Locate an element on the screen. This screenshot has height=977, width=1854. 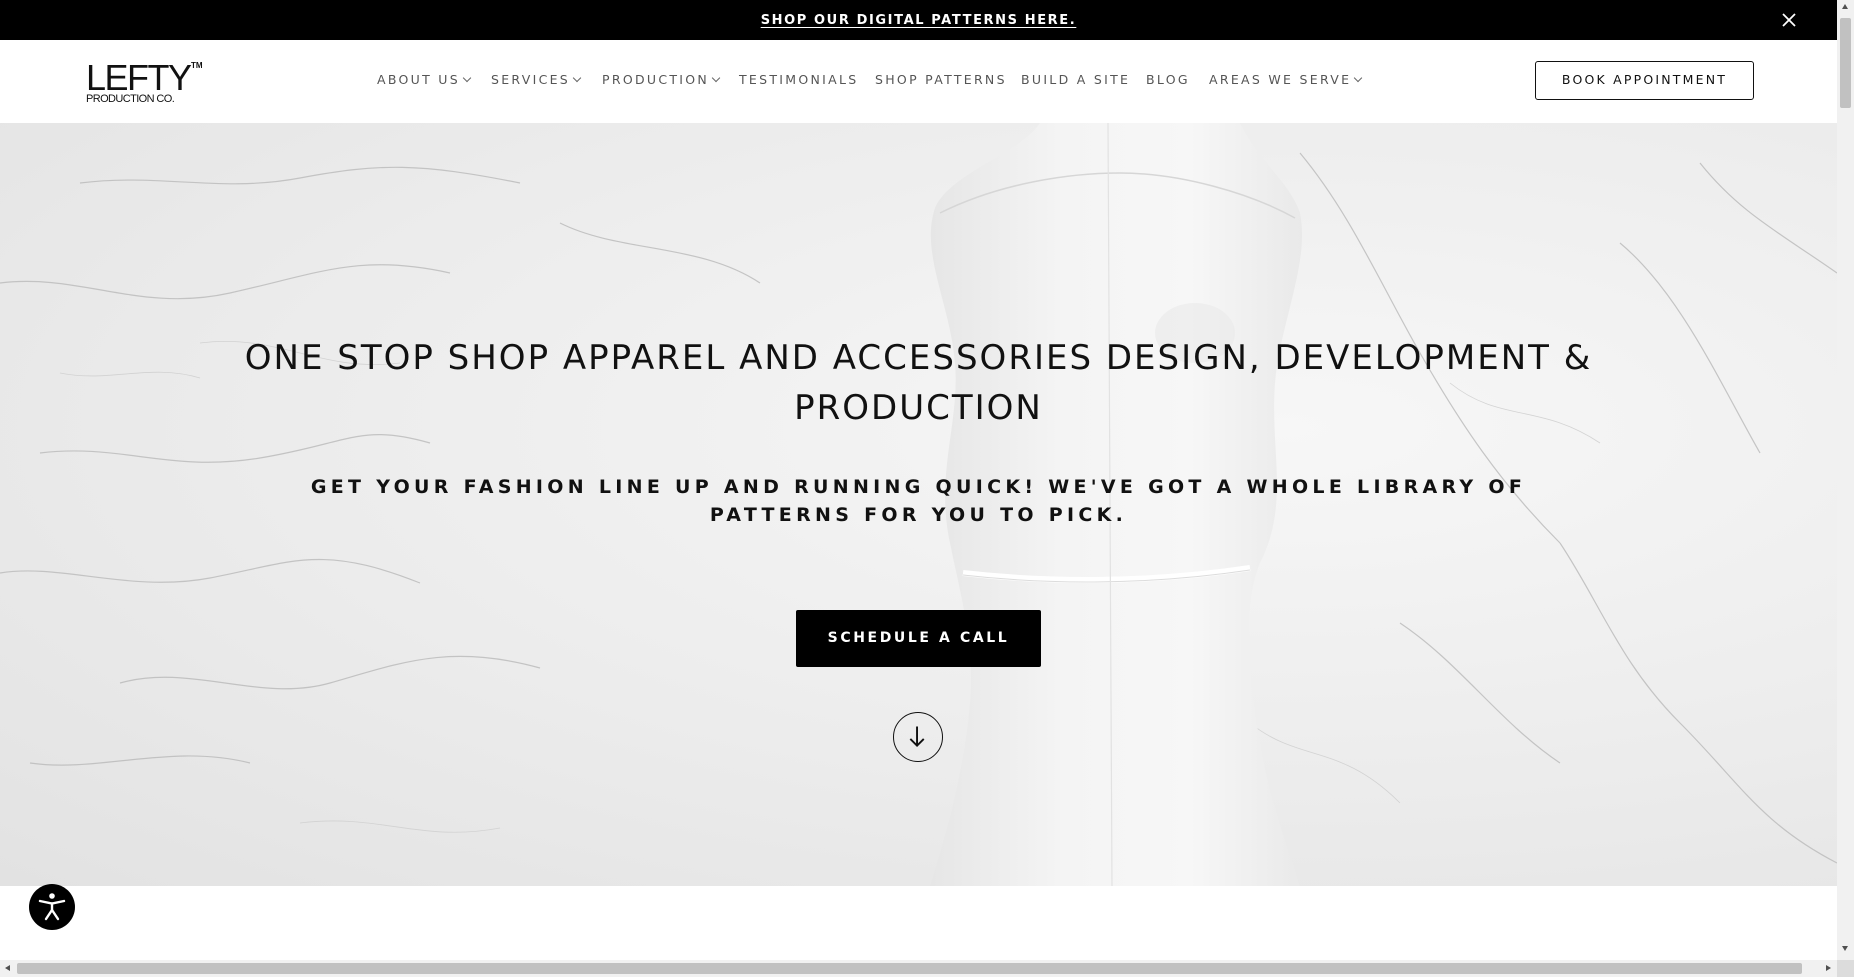
nav-item-build-a-site: BUILD A SITE is located at coordinates (1075, 79).